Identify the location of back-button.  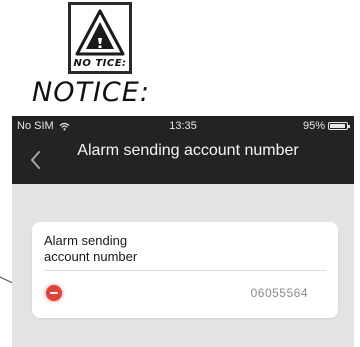
(36, 160).